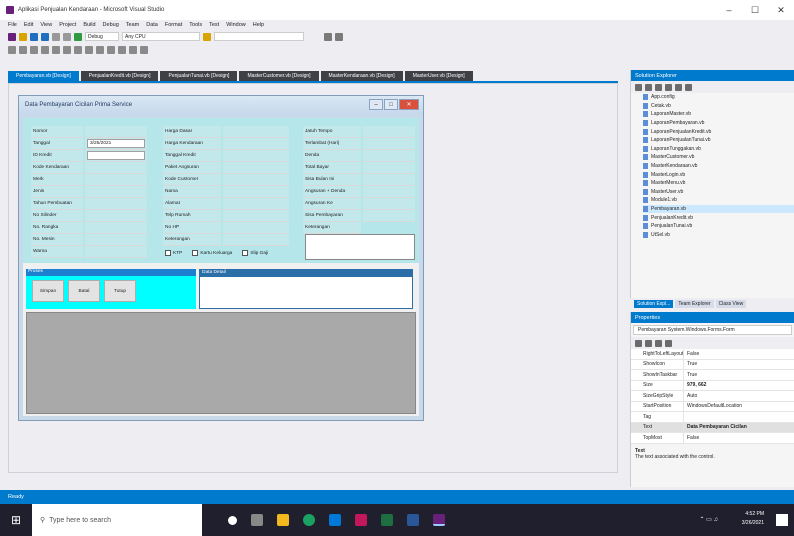 The image size is (794, 536). Describe the element at coordinates (339, 36) in the screenshot. I see `format-icon` at that location.